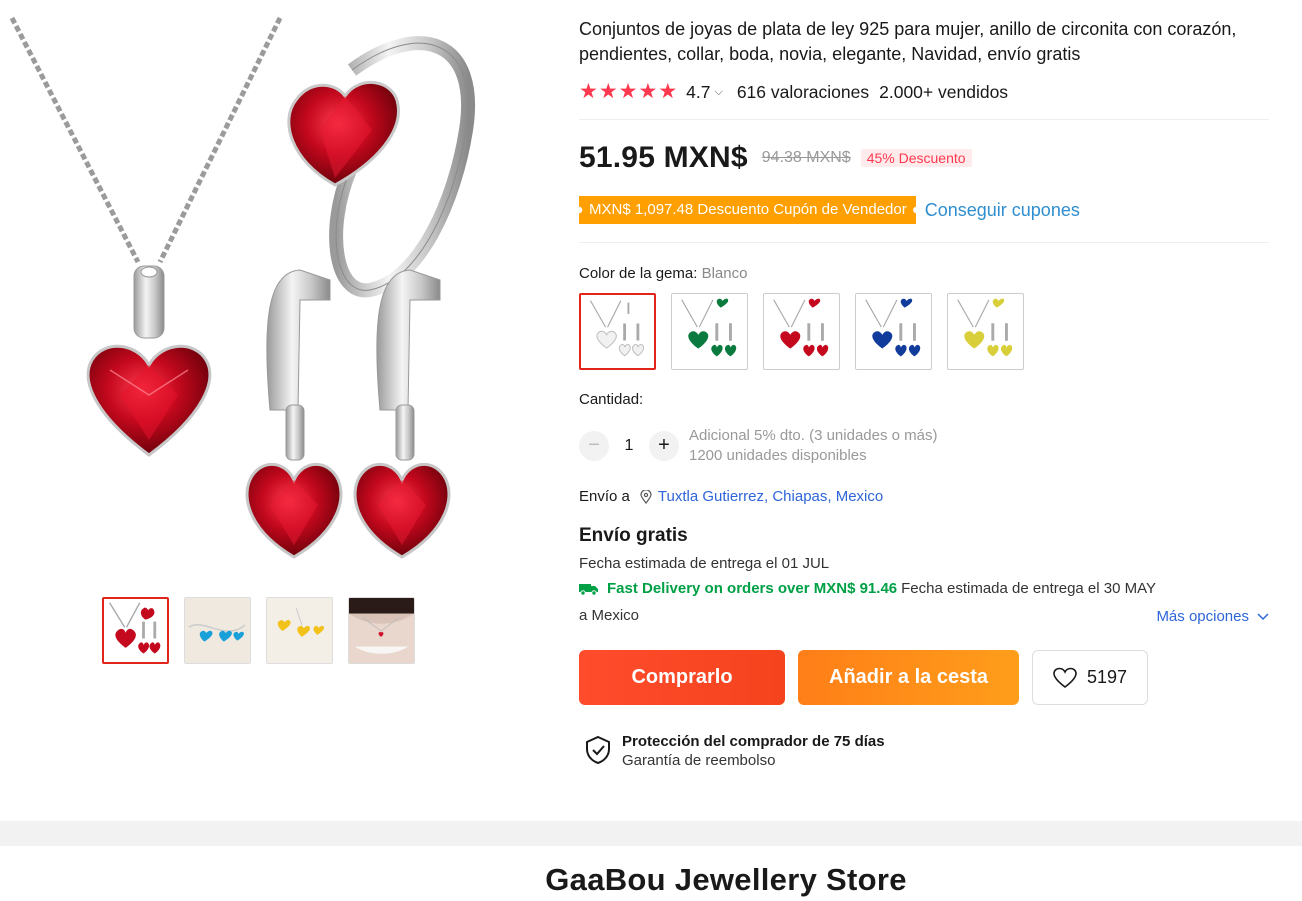  What do you see at coordinates (135, 630) in the screenshot?
I see `thumbnail-red-set` at bounding box center [135, 630].